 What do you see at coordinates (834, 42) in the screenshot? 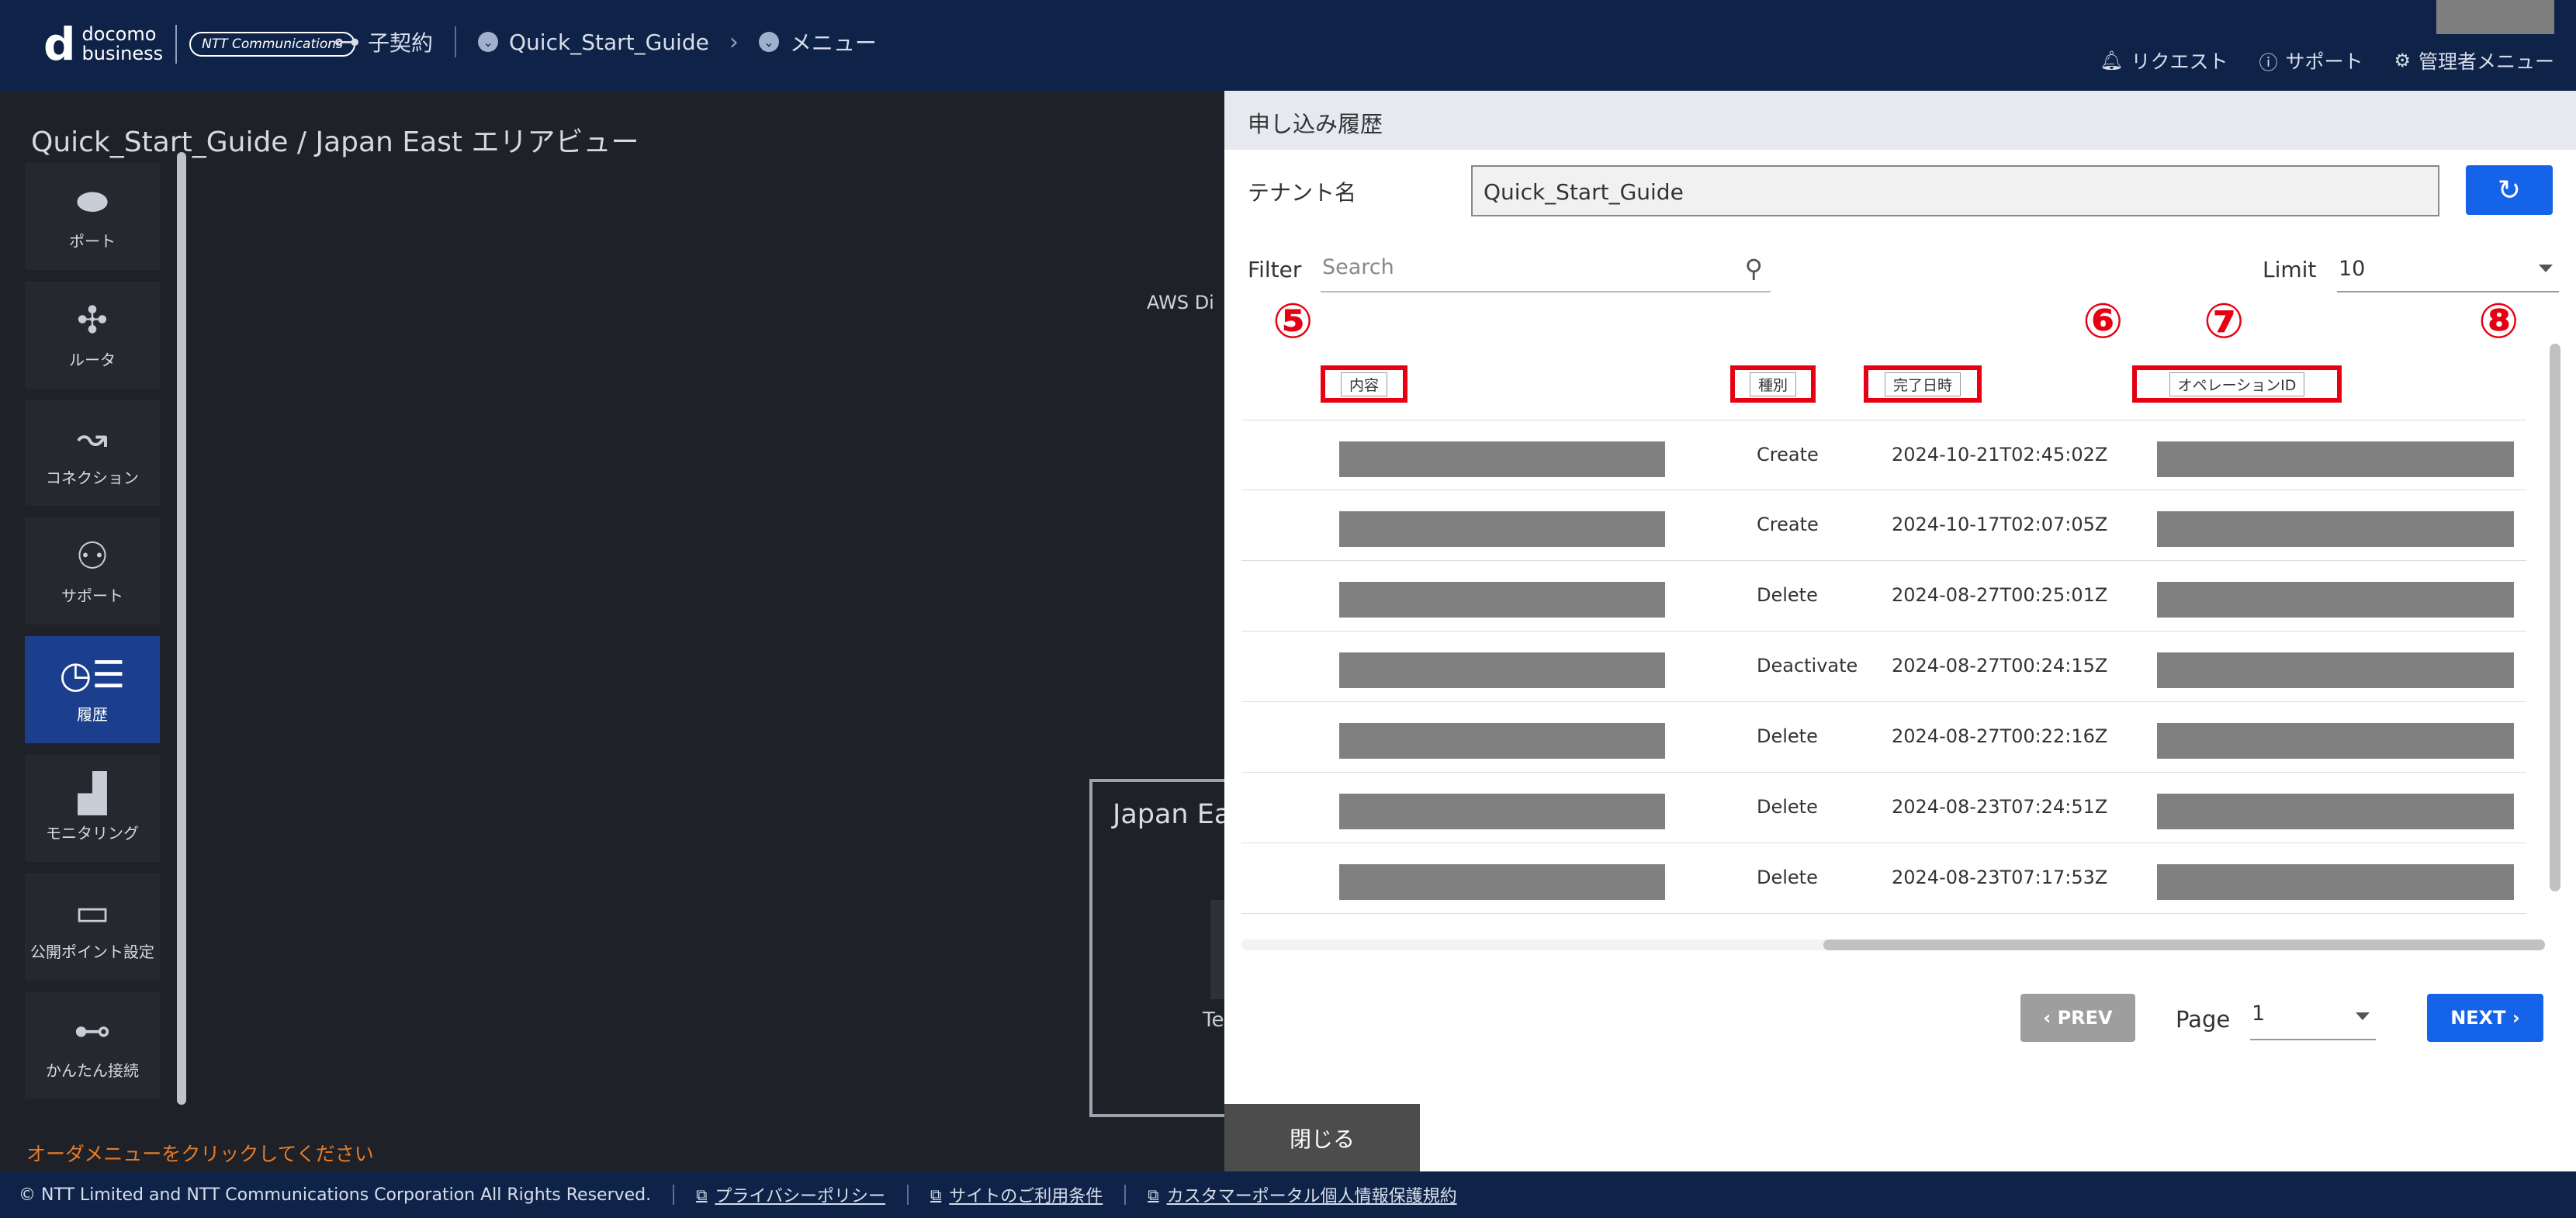
I see `breadcrumb-menu: メニュー` at bounding box center [834, 42].